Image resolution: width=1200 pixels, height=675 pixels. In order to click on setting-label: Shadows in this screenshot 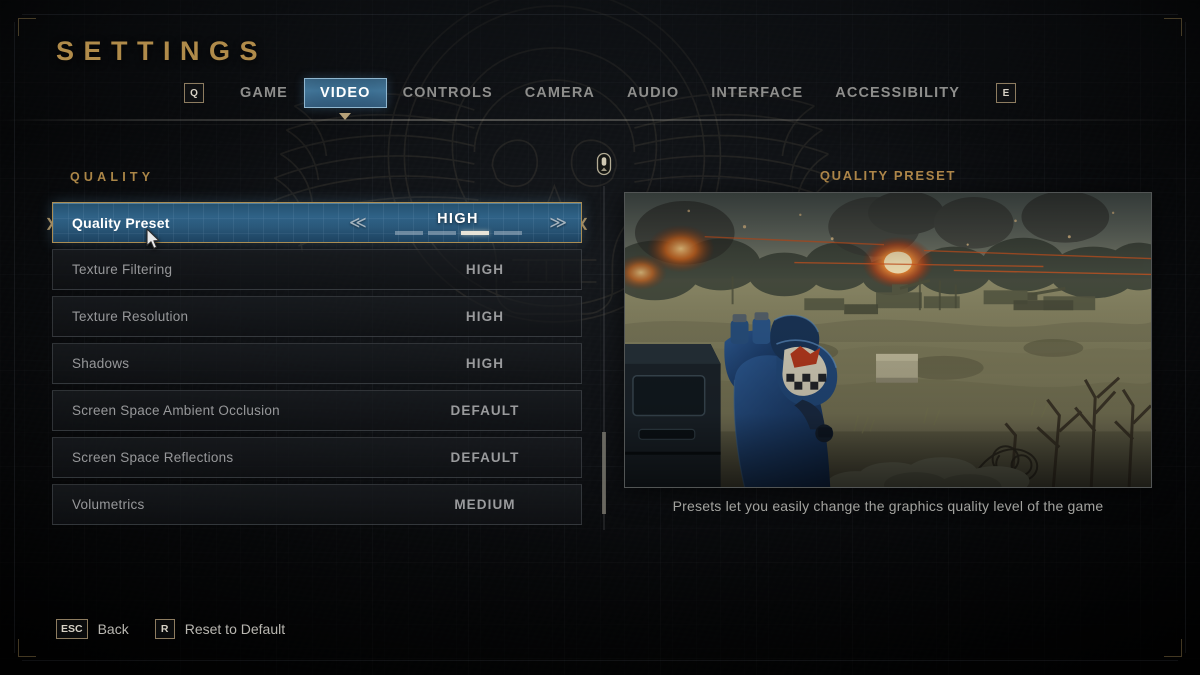, I will do `click(101, 363)`.